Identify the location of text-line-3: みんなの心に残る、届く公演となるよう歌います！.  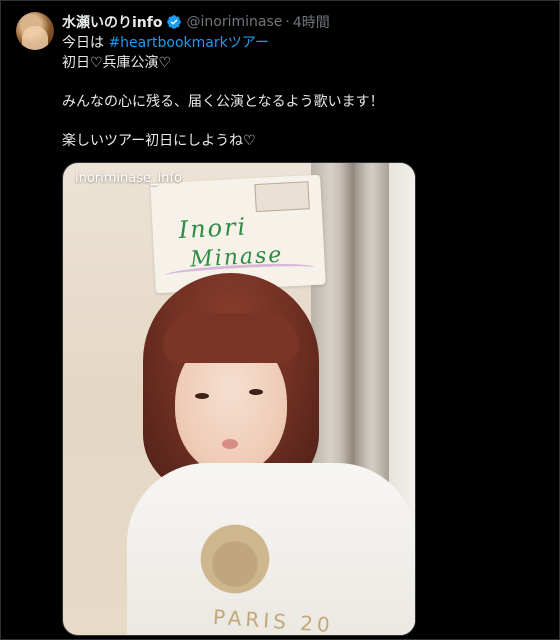
(223, 101).